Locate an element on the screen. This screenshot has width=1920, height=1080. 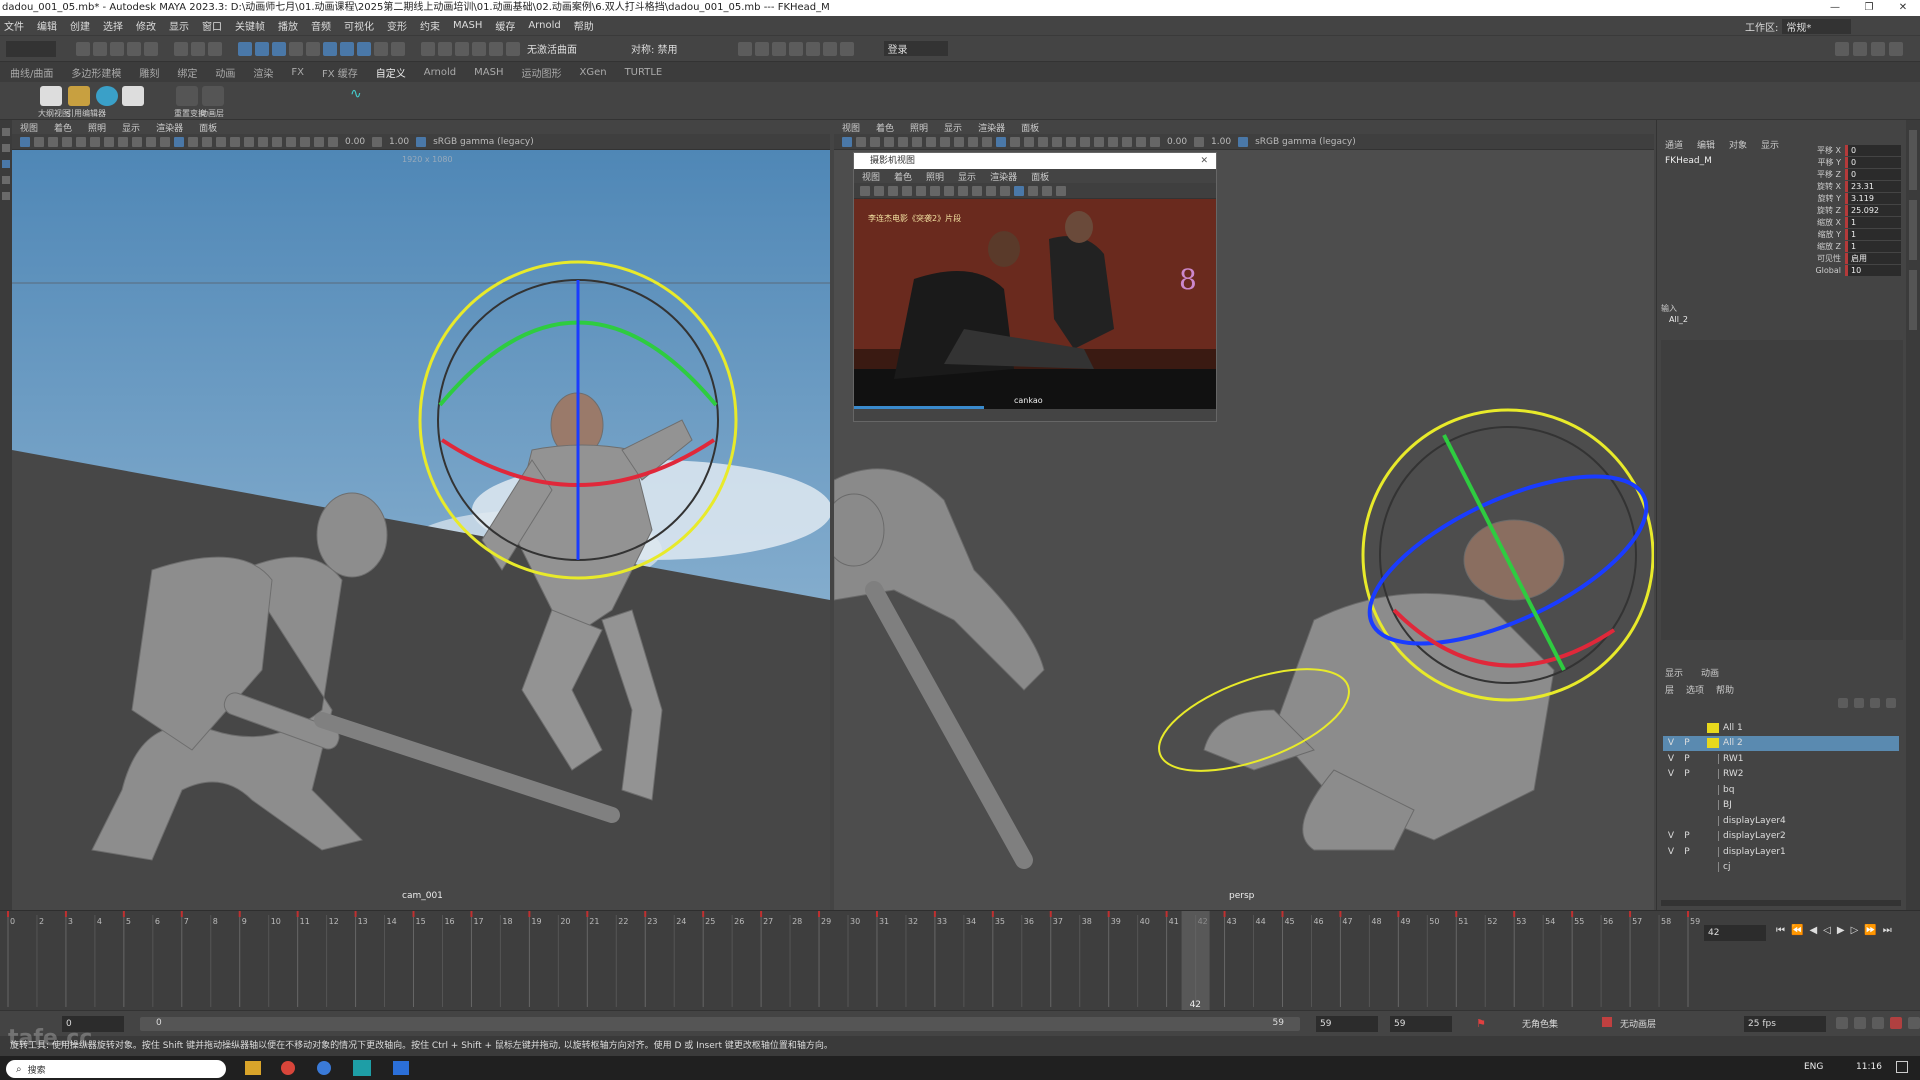
select-by-surface-icon is located at coordinates (296, 48).